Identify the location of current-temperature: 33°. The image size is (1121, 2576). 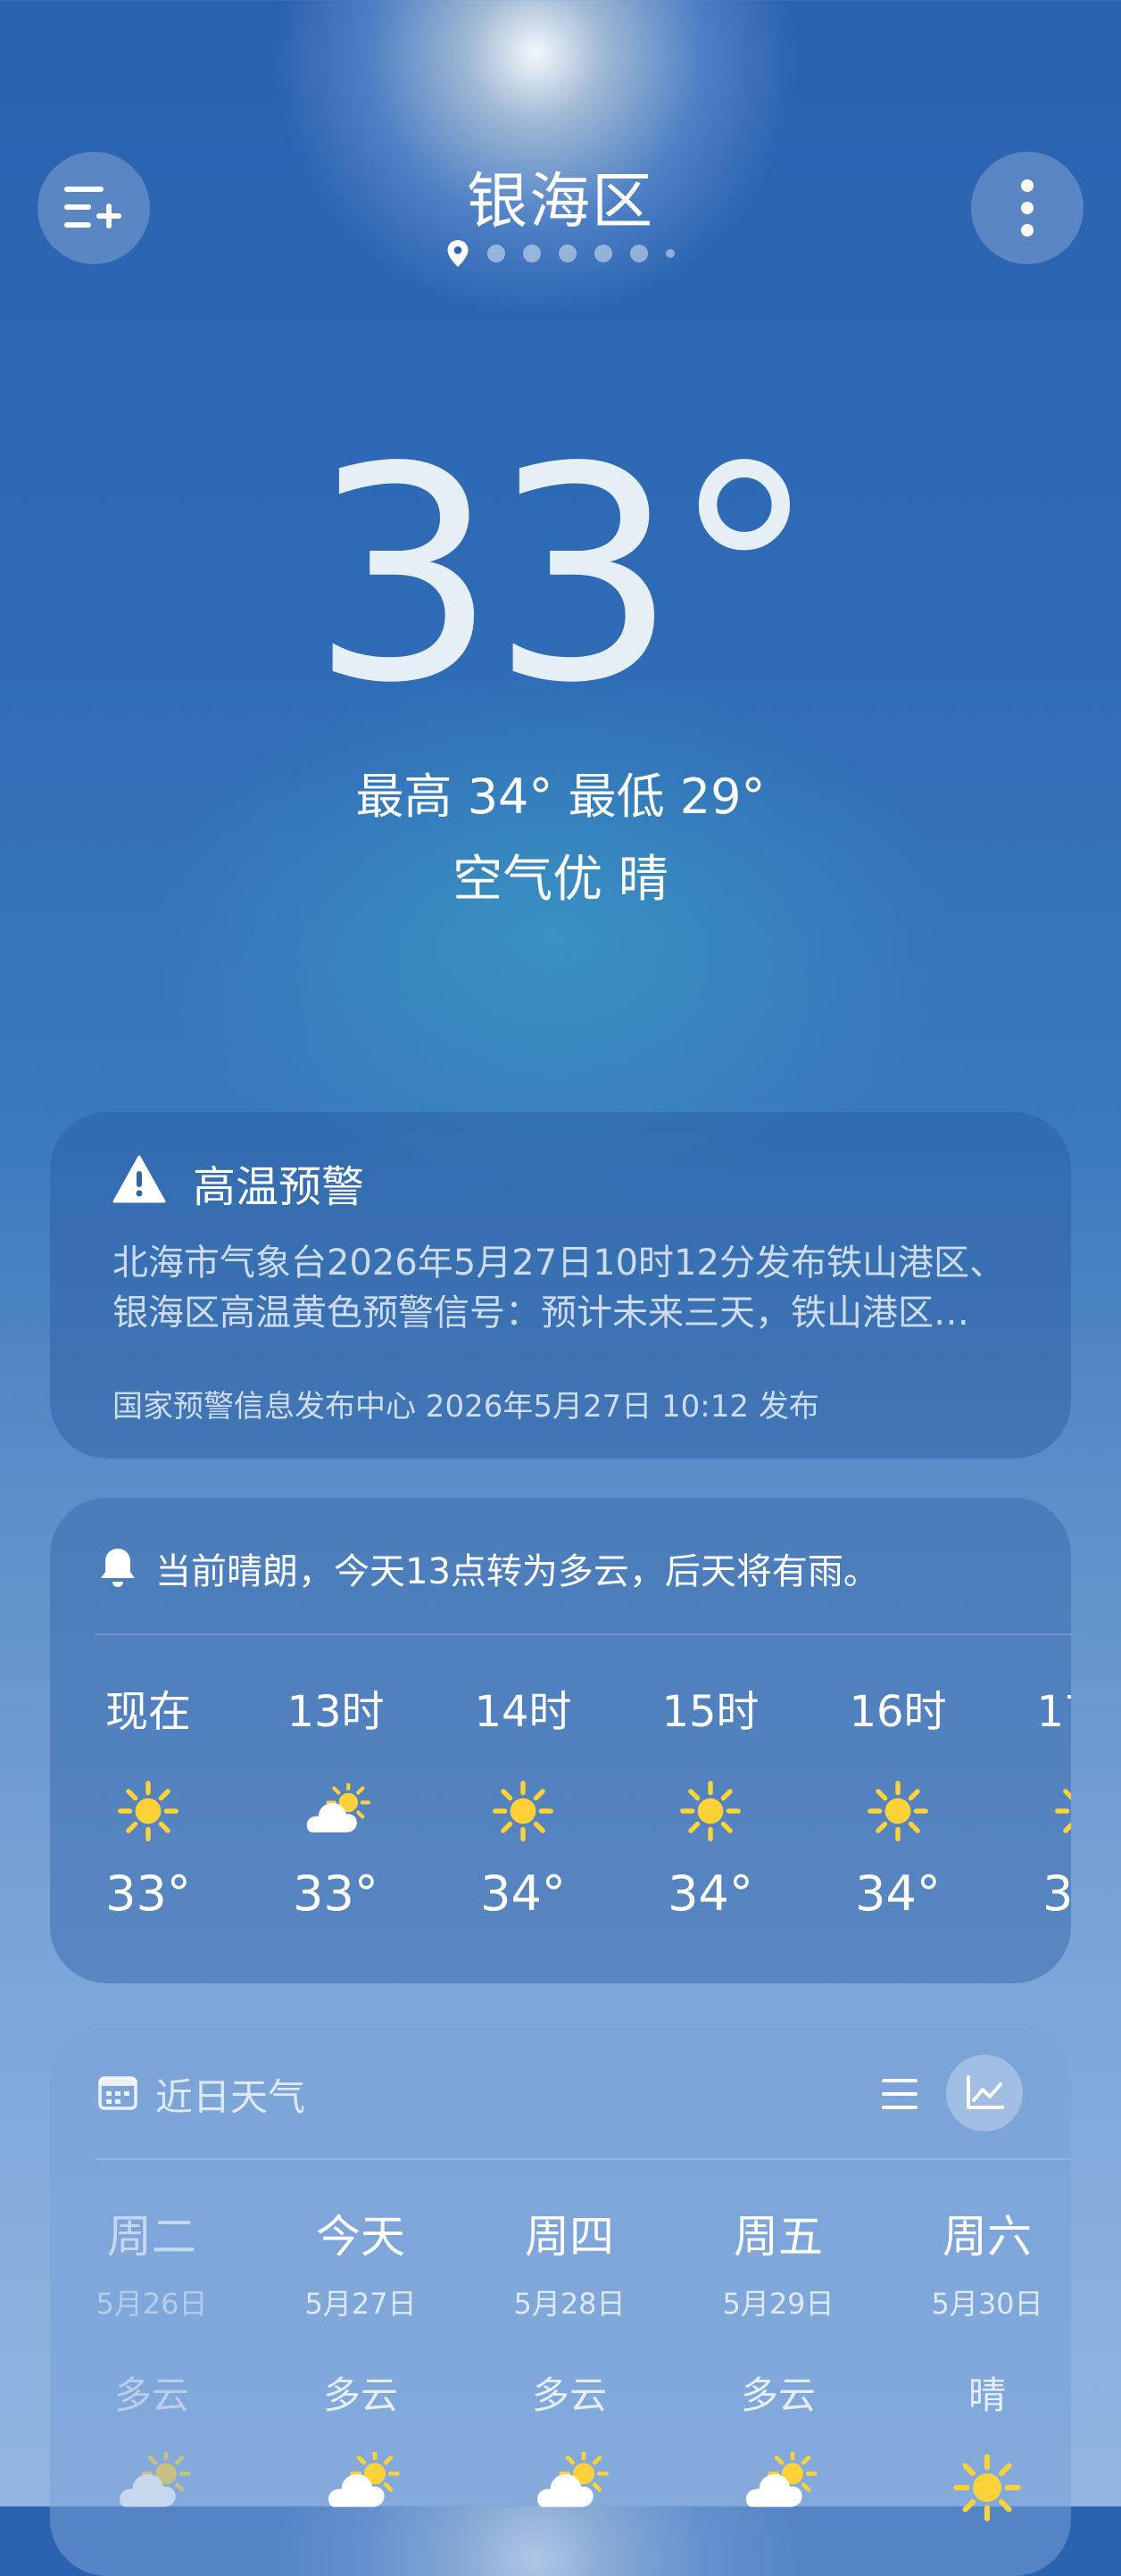
(564, 575).